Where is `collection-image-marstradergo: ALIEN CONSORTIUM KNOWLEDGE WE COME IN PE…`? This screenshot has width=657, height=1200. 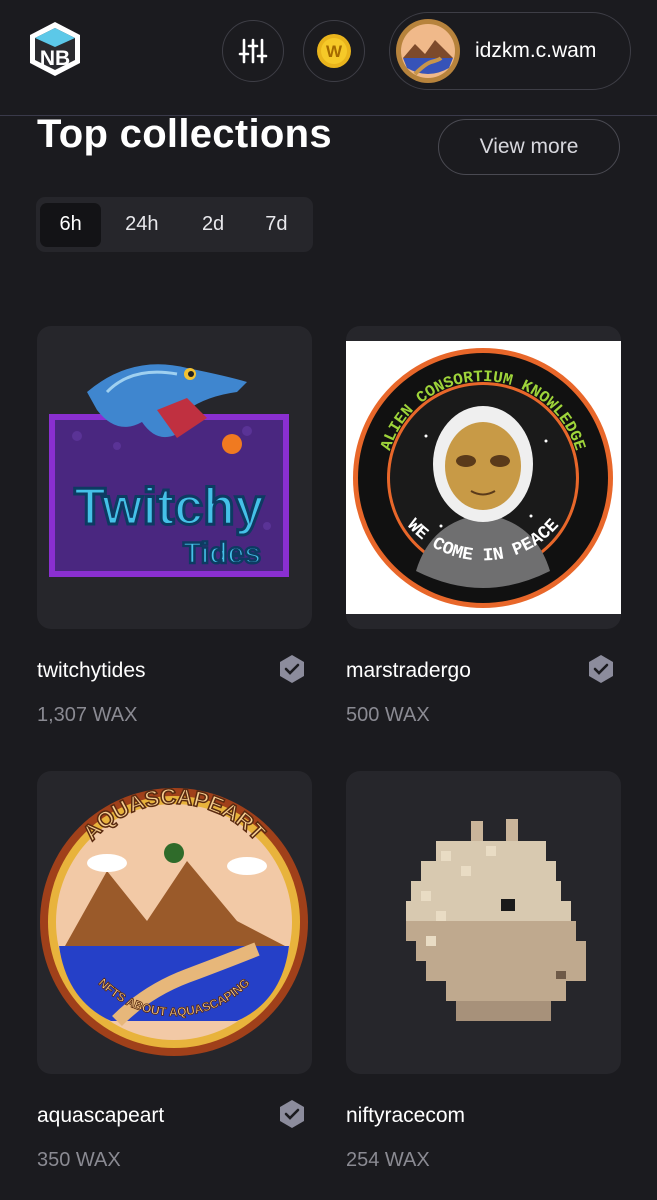
collection-image-marstradergo: ALIEN CONSORTIUM KNOWLEDGE WE COME IN PE… is located at coordinates (483, 477).